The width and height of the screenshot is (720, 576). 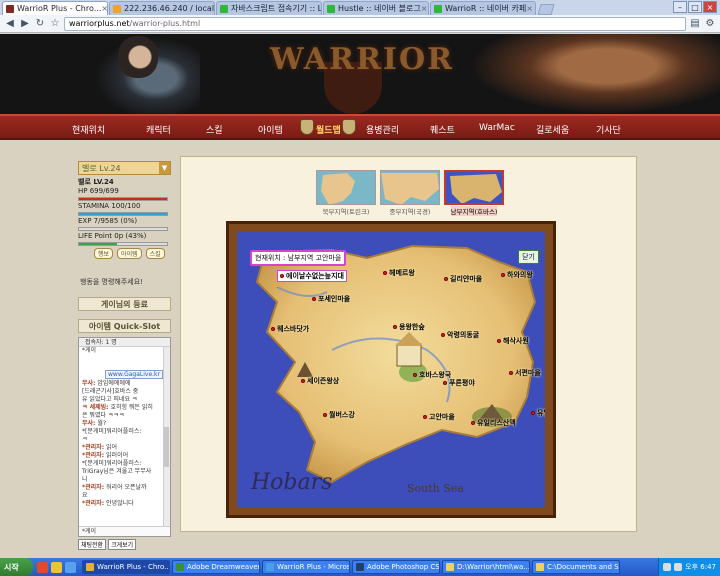 What do you see at coordinates (608, 129) in the screenshot?
I see `menu-item-knights: 기사단` at bounding box center [608, 129].